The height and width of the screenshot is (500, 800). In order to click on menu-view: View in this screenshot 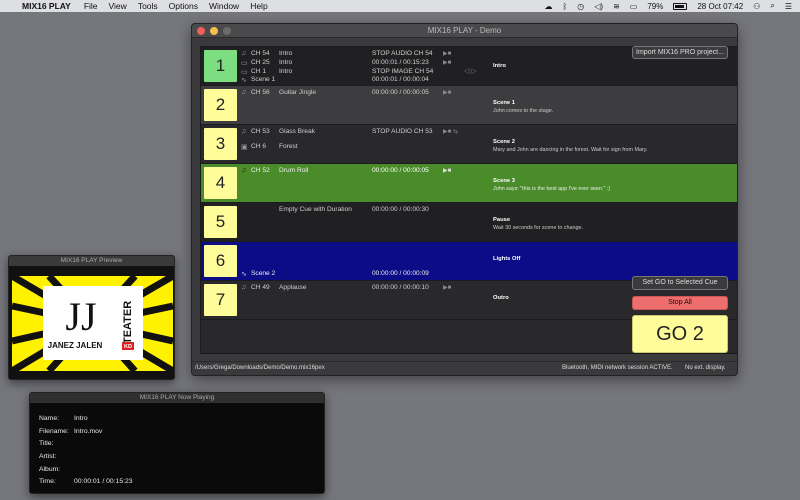, I will do `click(118, 6)`.